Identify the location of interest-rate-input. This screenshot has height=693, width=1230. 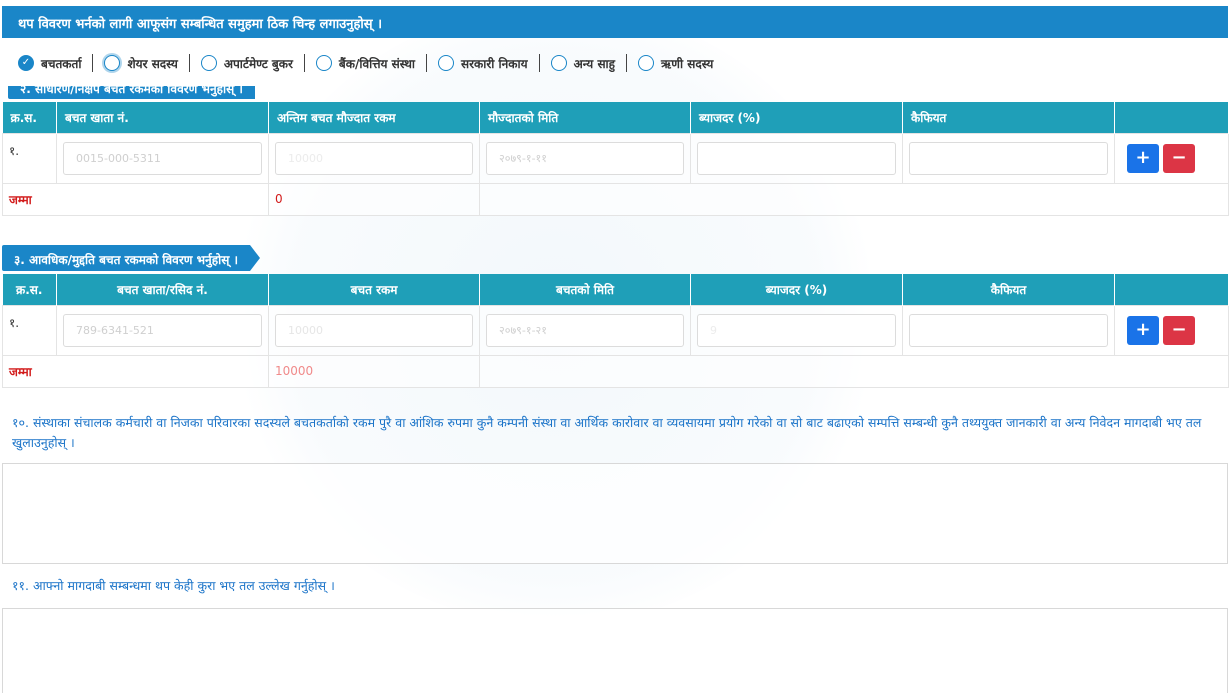
(796, 158).